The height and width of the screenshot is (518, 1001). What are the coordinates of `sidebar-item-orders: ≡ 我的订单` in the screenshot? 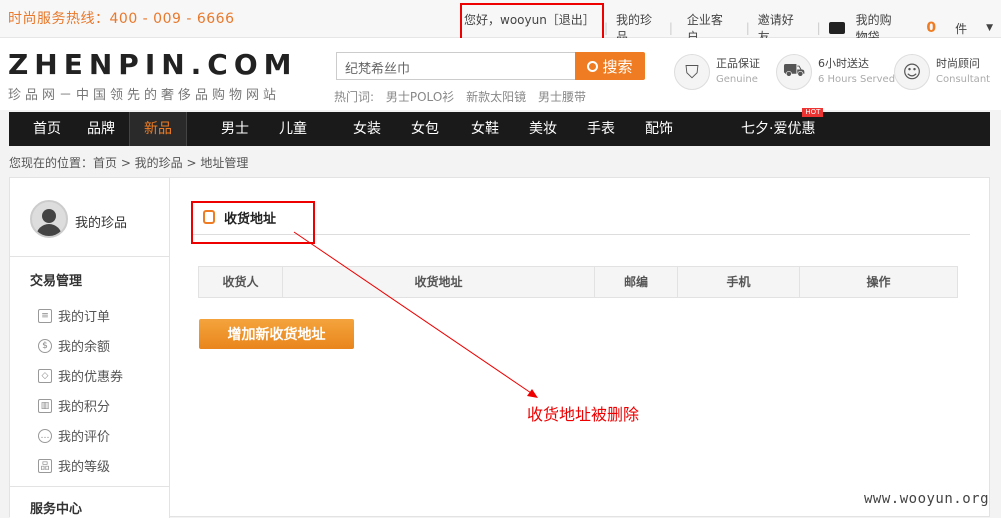 It's located at (74, 315).